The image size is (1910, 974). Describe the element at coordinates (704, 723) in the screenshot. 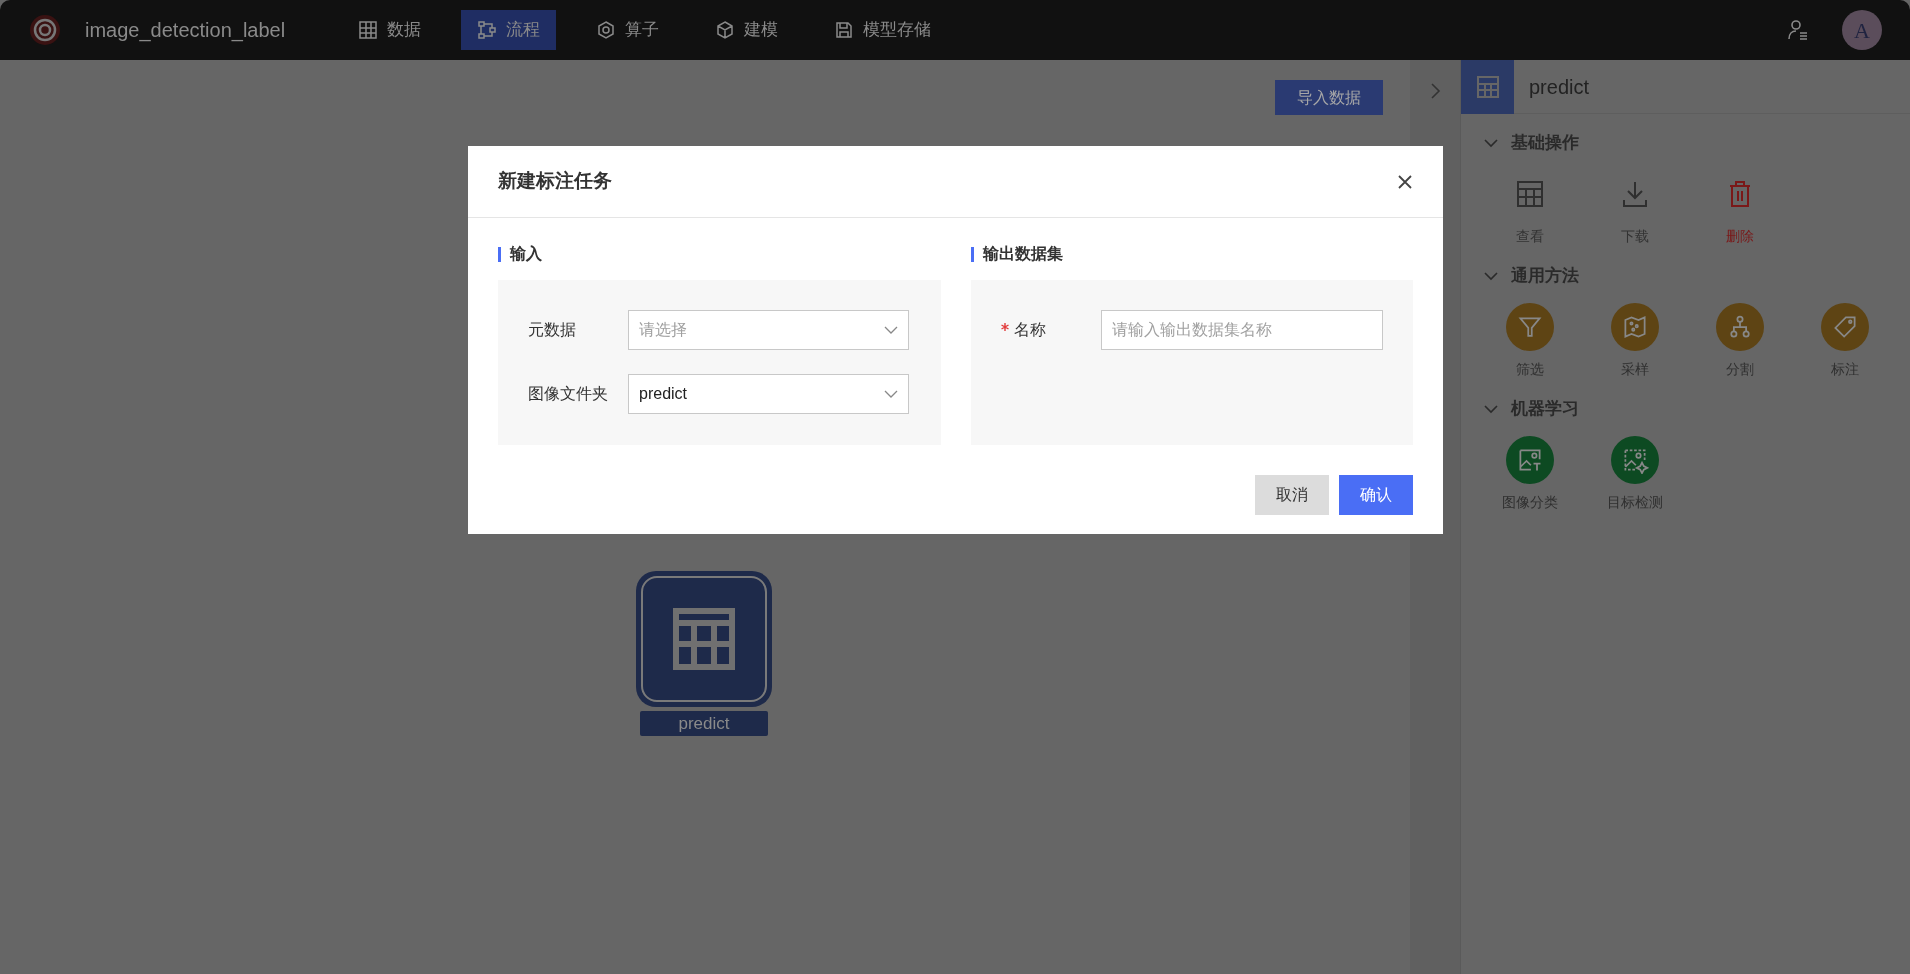

I see `node-label: predict` at that location.